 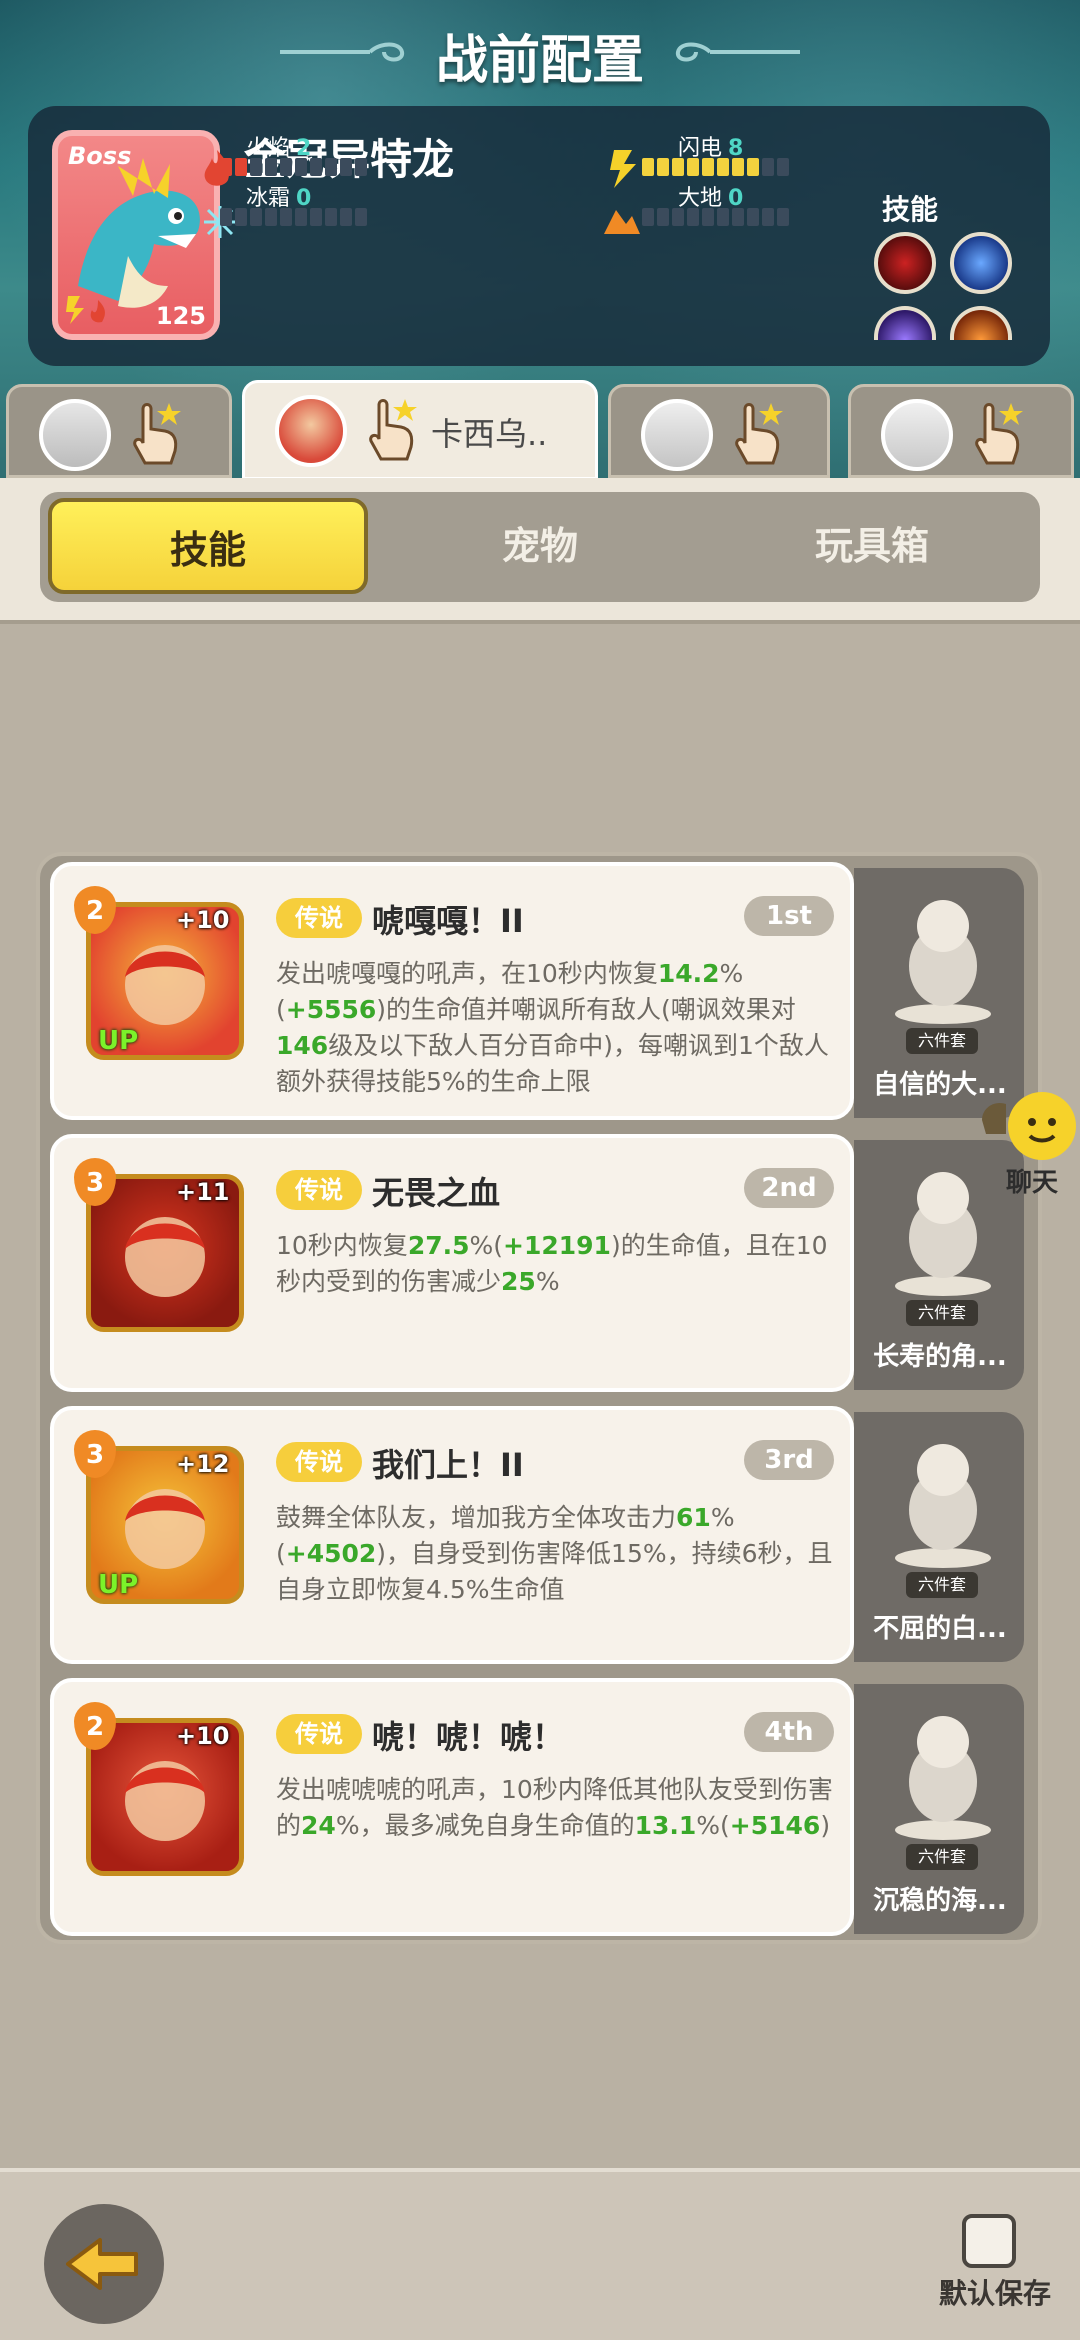 What do you see at coordinates (342, 1245) in the screenshot?
I see `skill-desc-text: 10秒内恢复` at bounding box center [342, 1245].